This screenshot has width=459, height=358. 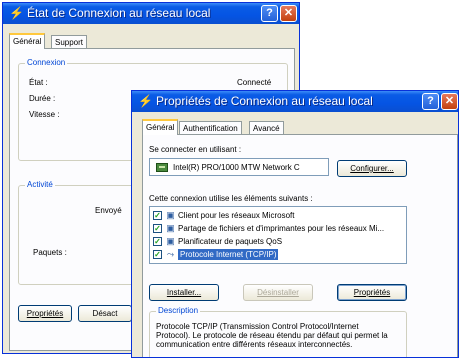 What do you see at coordinates (50, 252) in the screenshot?
I see `packets-label: Paquets :` at bounding box center [50, 252].